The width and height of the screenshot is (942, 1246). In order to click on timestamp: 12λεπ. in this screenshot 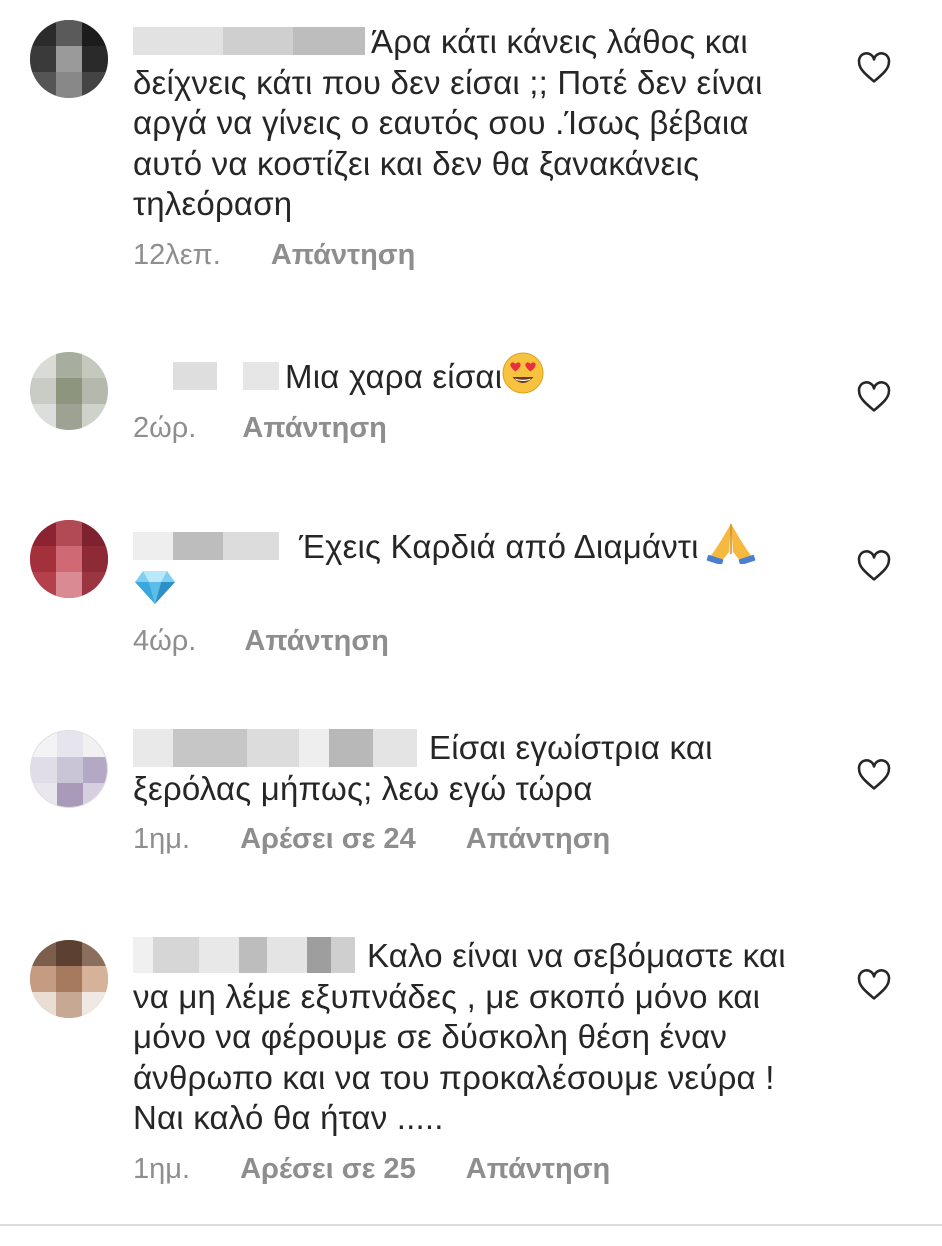, I will do `click(177, 254)`.